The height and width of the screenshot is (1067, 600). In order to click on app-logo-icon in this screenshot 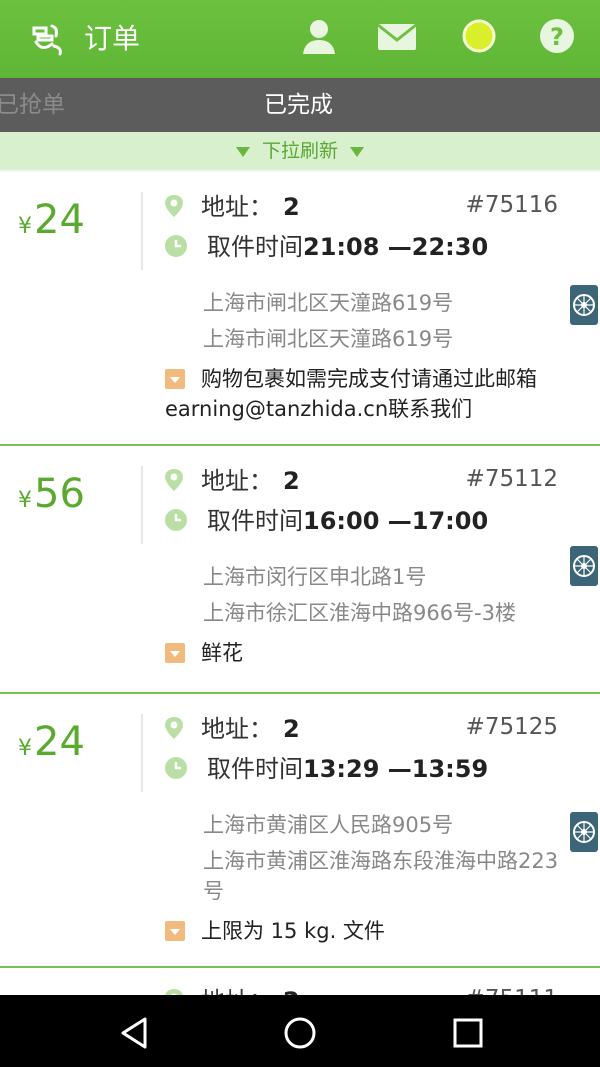, I will do `click(47, 39)`.